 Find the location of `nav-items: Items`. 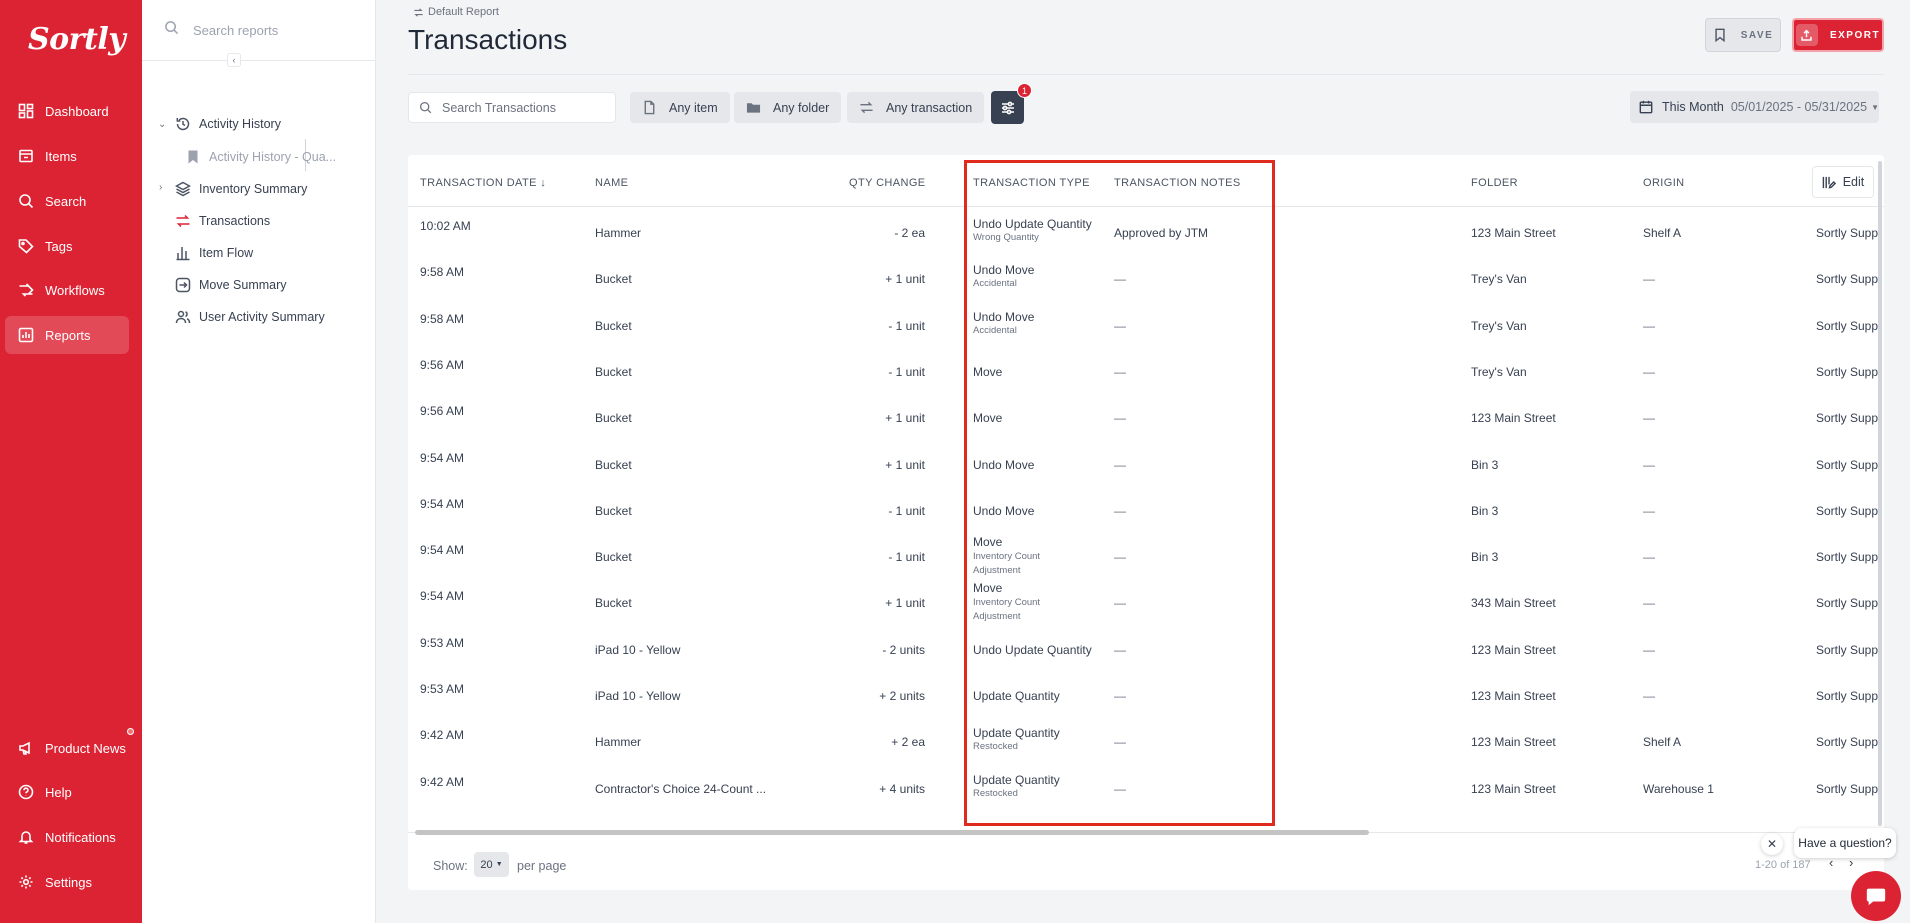

nav-items: Items is located at coordinates (67, 156).